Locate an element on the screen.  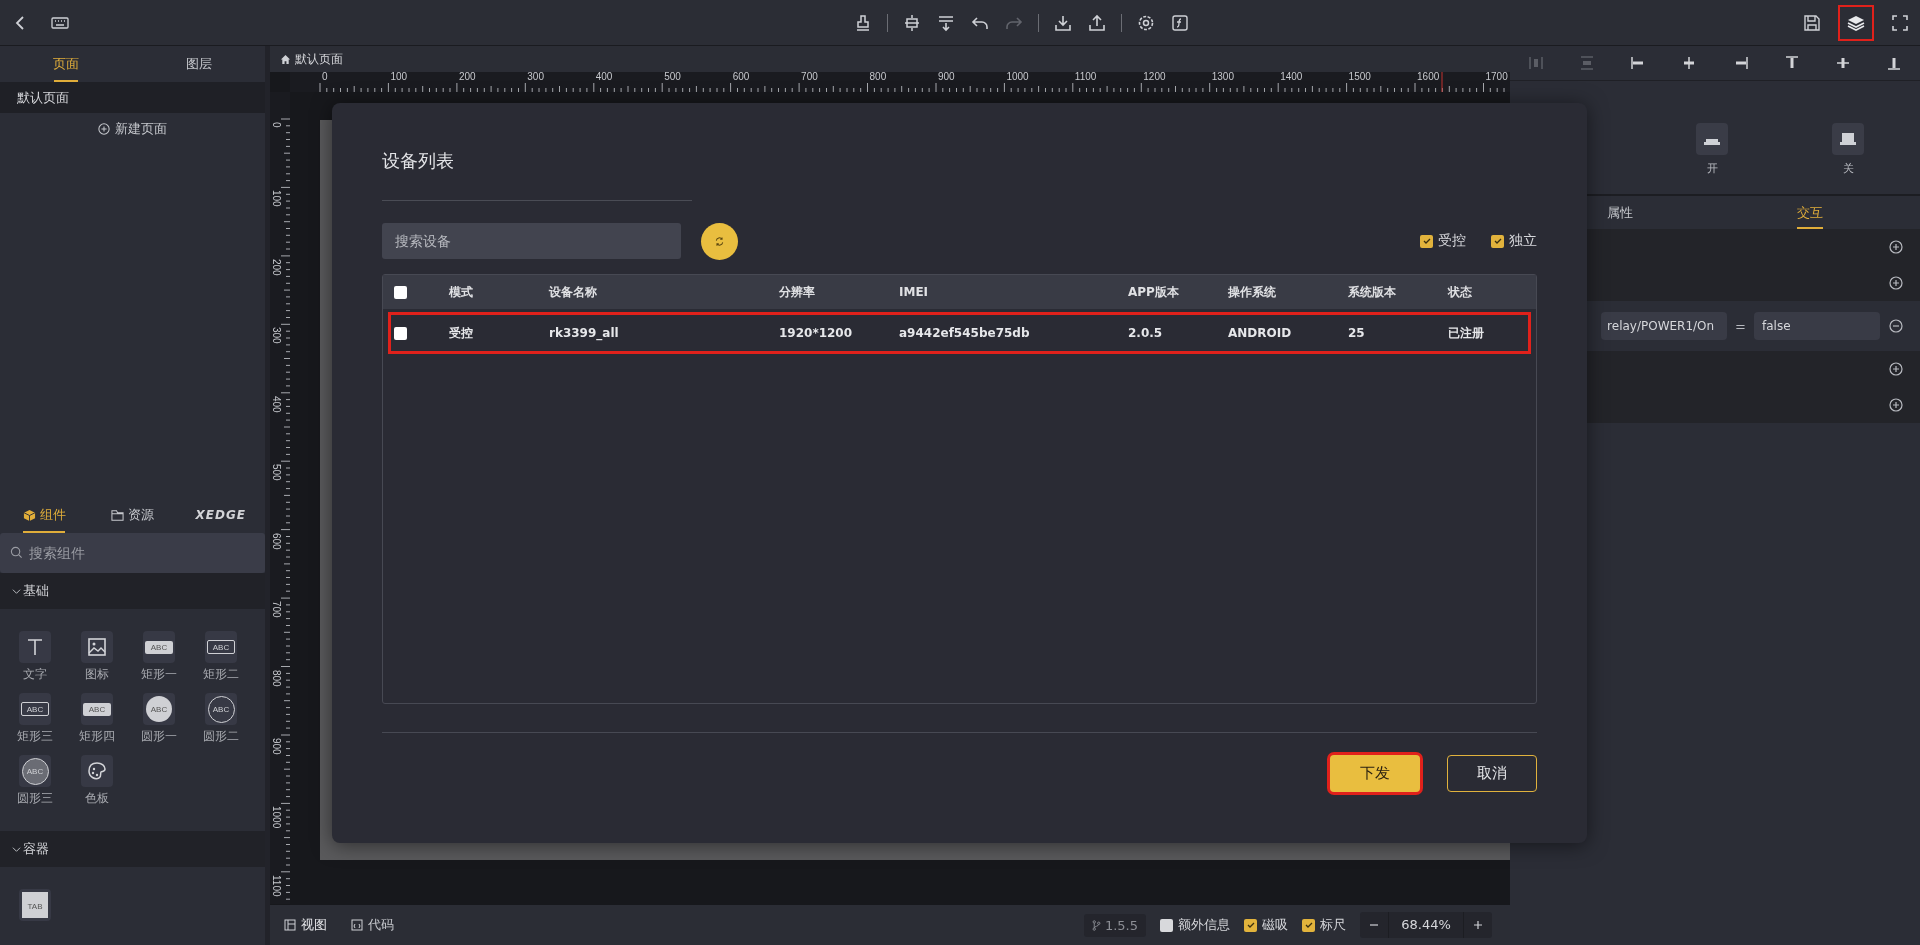
table-cell-text: a9442ef545be75db is located at coordinates (965, 333).